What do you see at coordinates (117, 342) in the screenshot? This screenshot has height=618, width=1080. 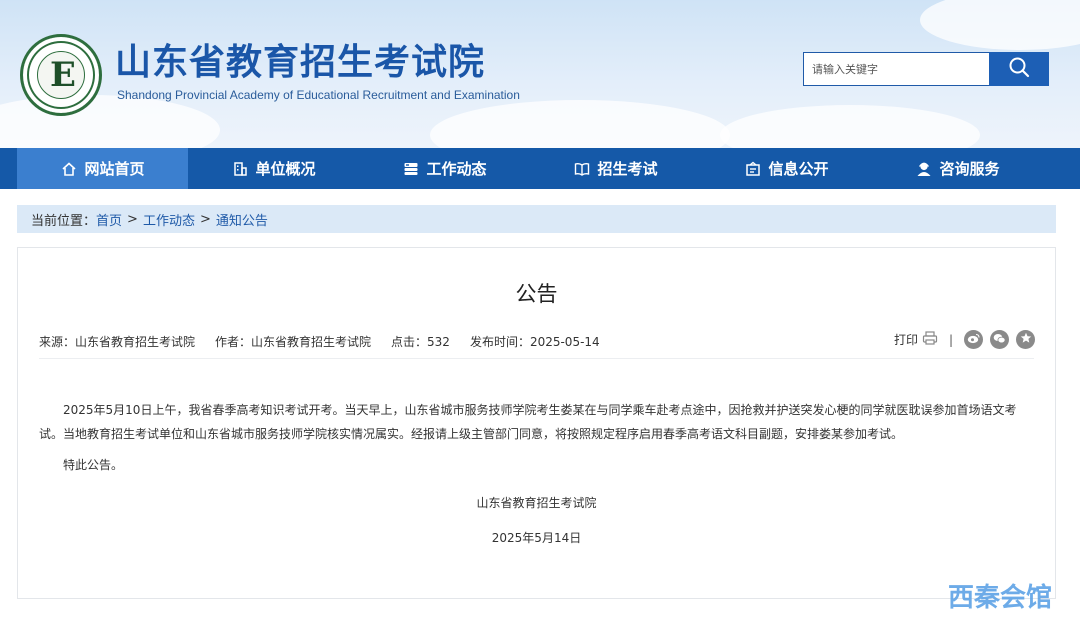 I see `meta-source: 来源：山东省教育招生考试院` at bounding box center [117, 342].